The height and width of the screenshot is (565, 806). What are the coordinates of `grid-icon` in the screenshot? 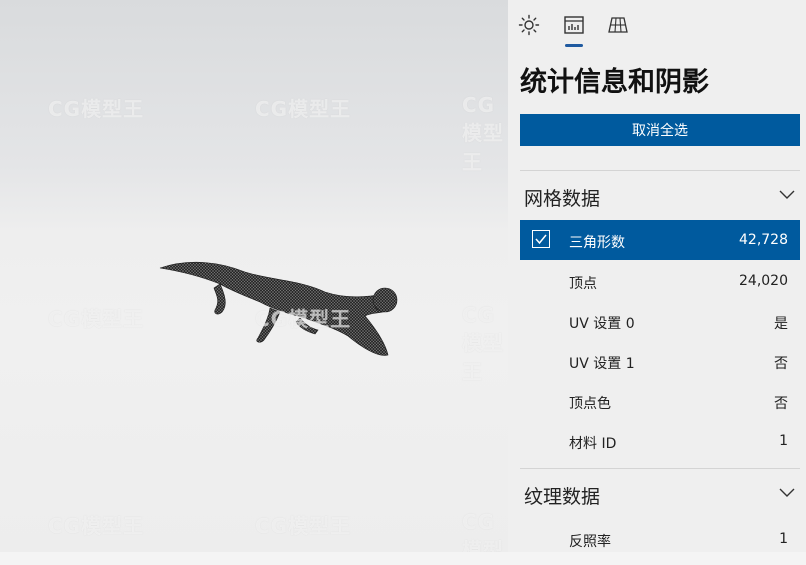 It's located at (618, 25).